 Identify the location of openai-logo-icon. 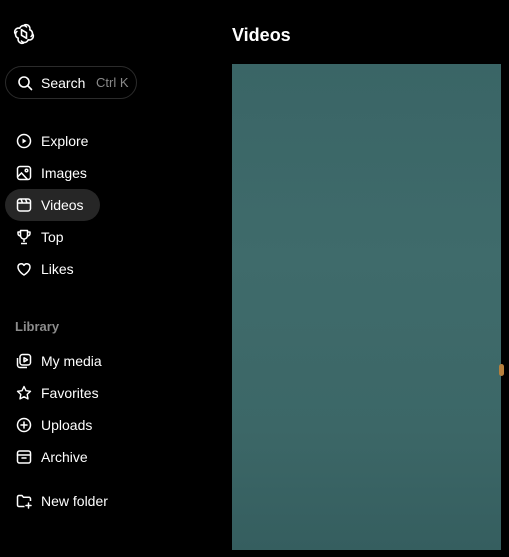
(24, 34).